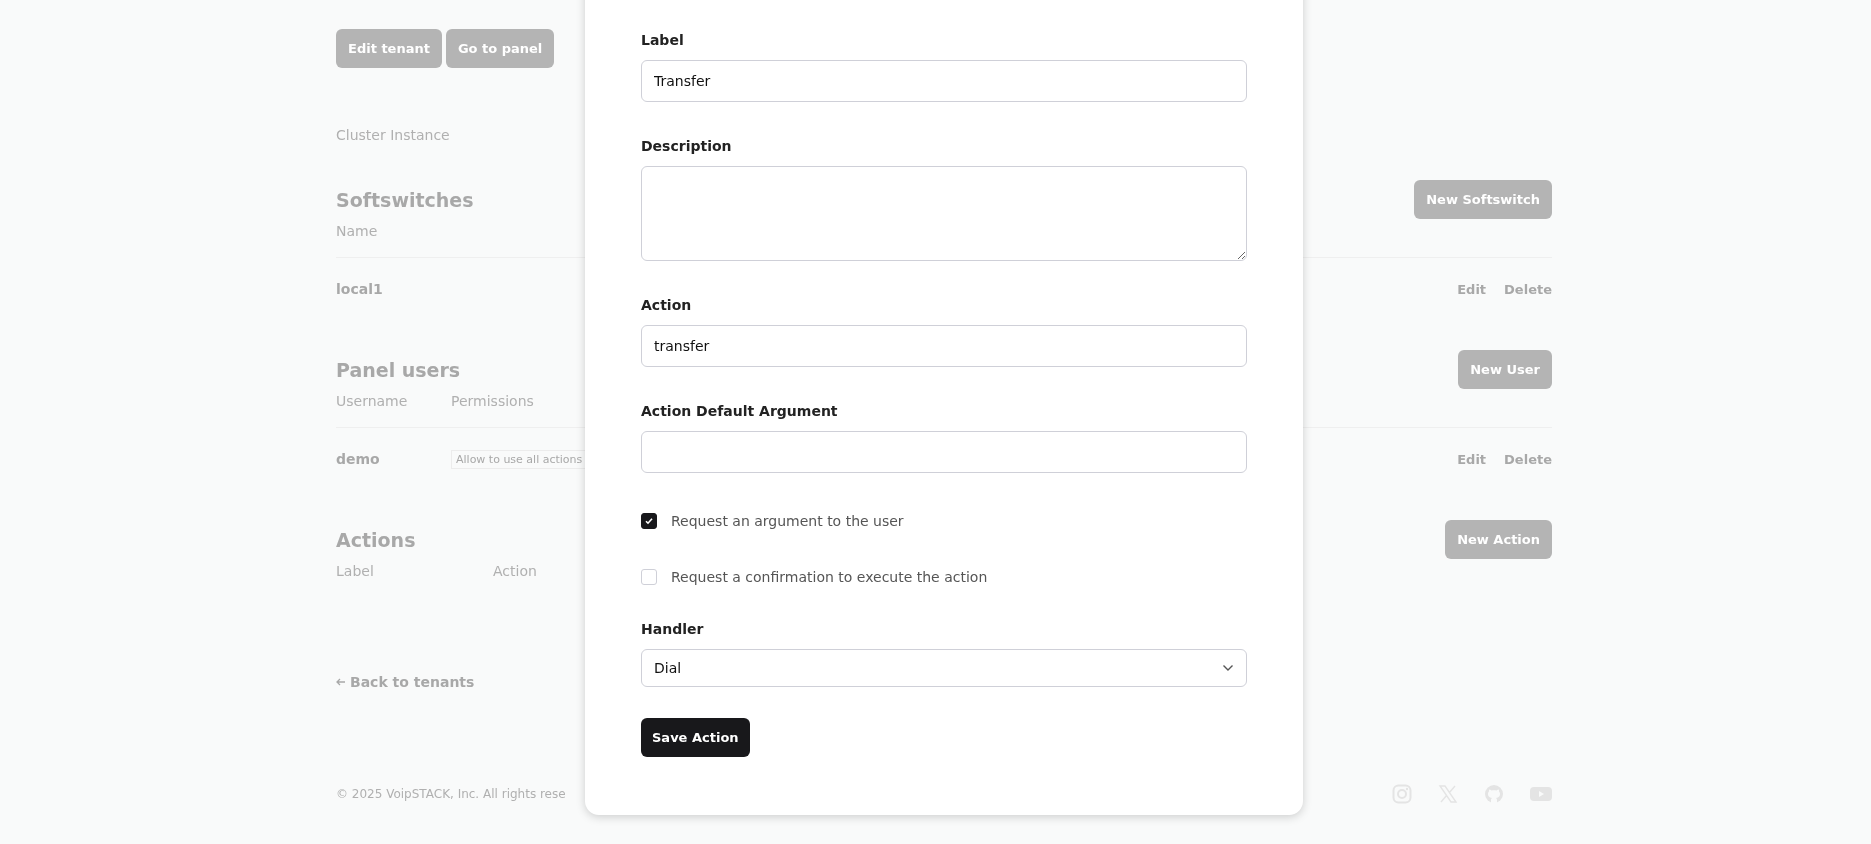 This screenshot has height=844, width=1871. Describe the element at coordinates (405, 200) in the screenshot. I see `section-title: Softswitches` at that location.